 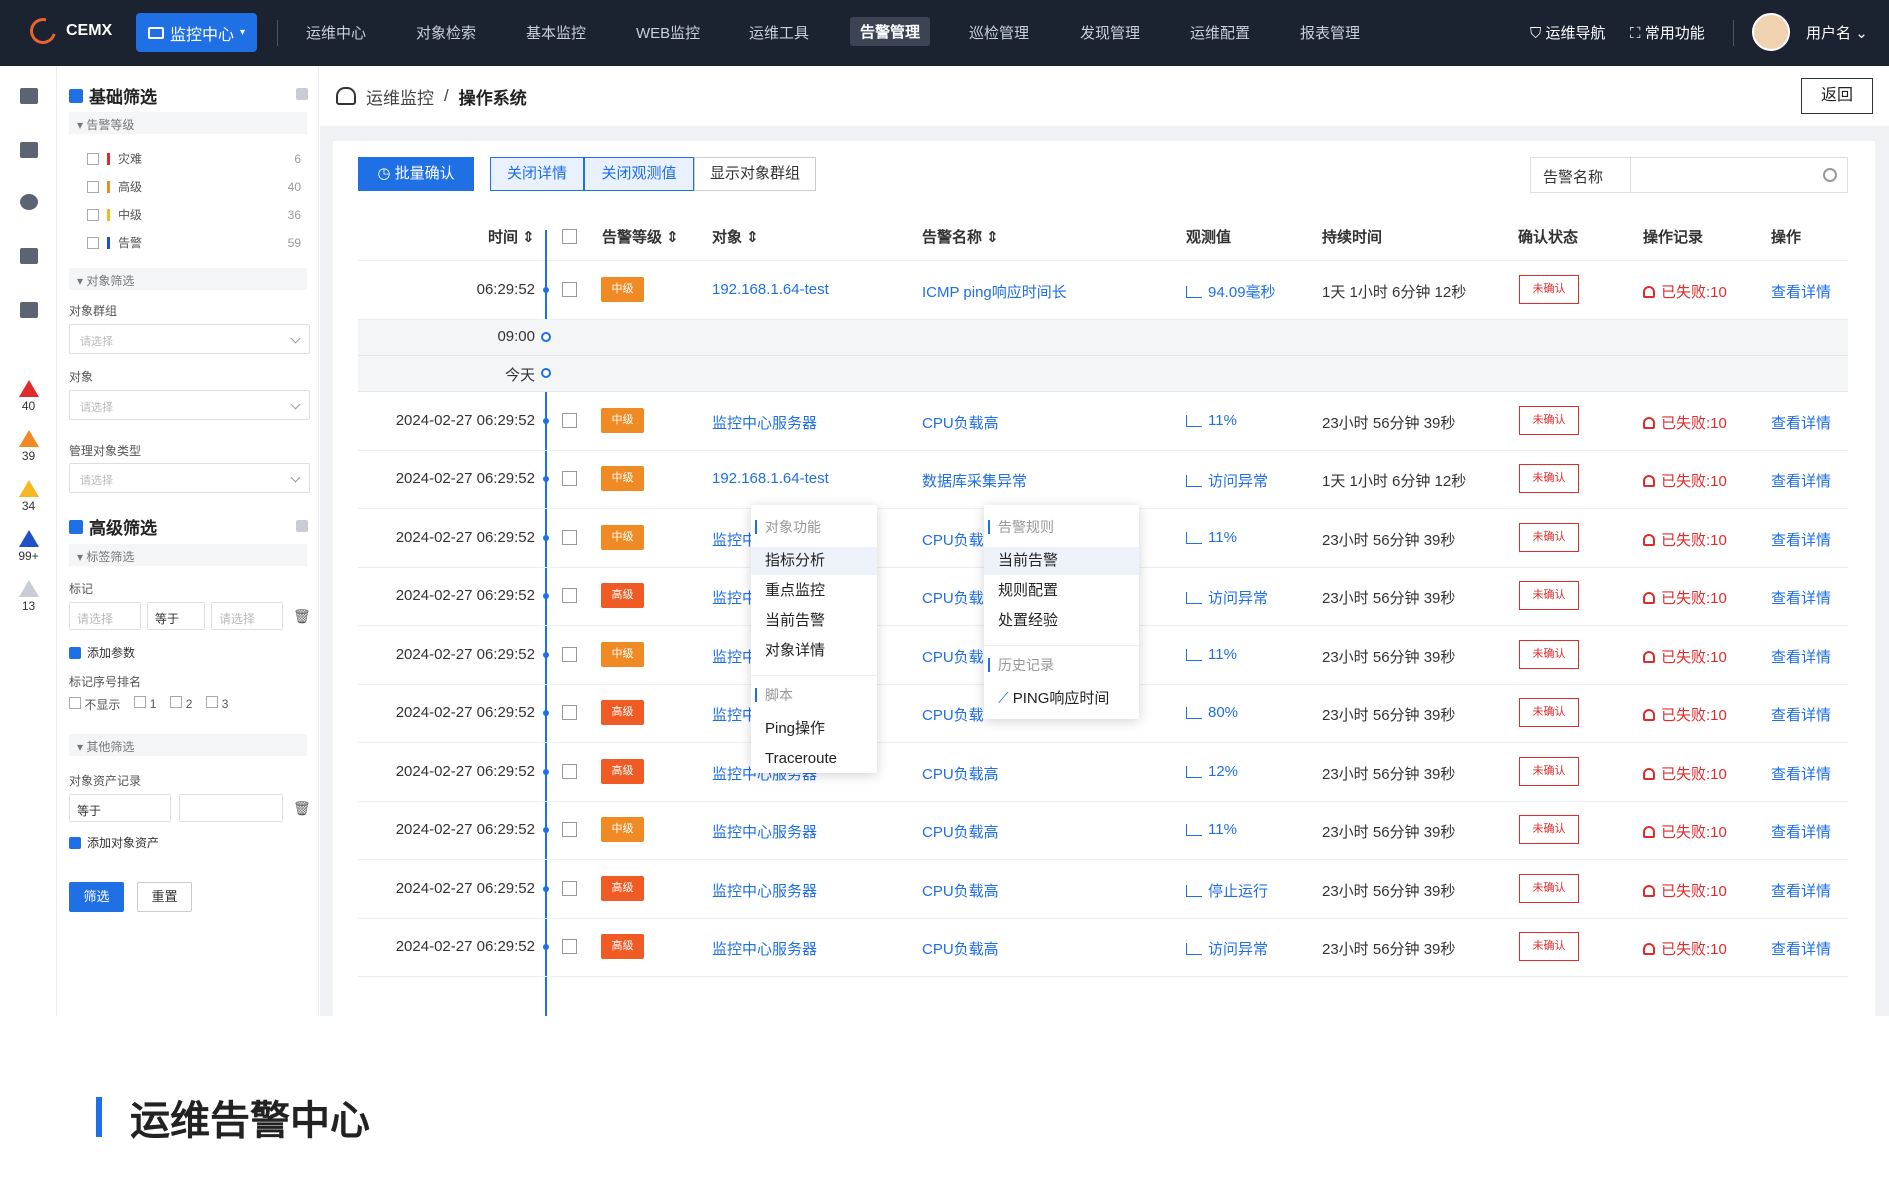 I want to click on close-detail-toggle: 关闭详情, so click(x=537, y=174).